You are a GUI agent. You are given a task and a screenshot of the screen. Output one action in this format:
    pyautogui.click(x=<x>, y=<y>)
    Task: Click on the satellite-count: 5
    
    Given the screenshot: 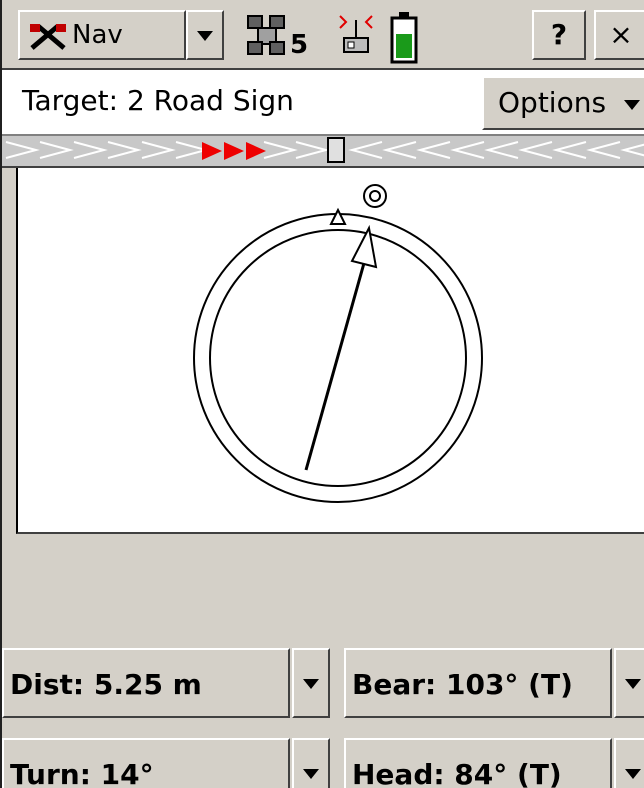 What is the action you would take?
    pyautogui.click(x=299, y=45)
    